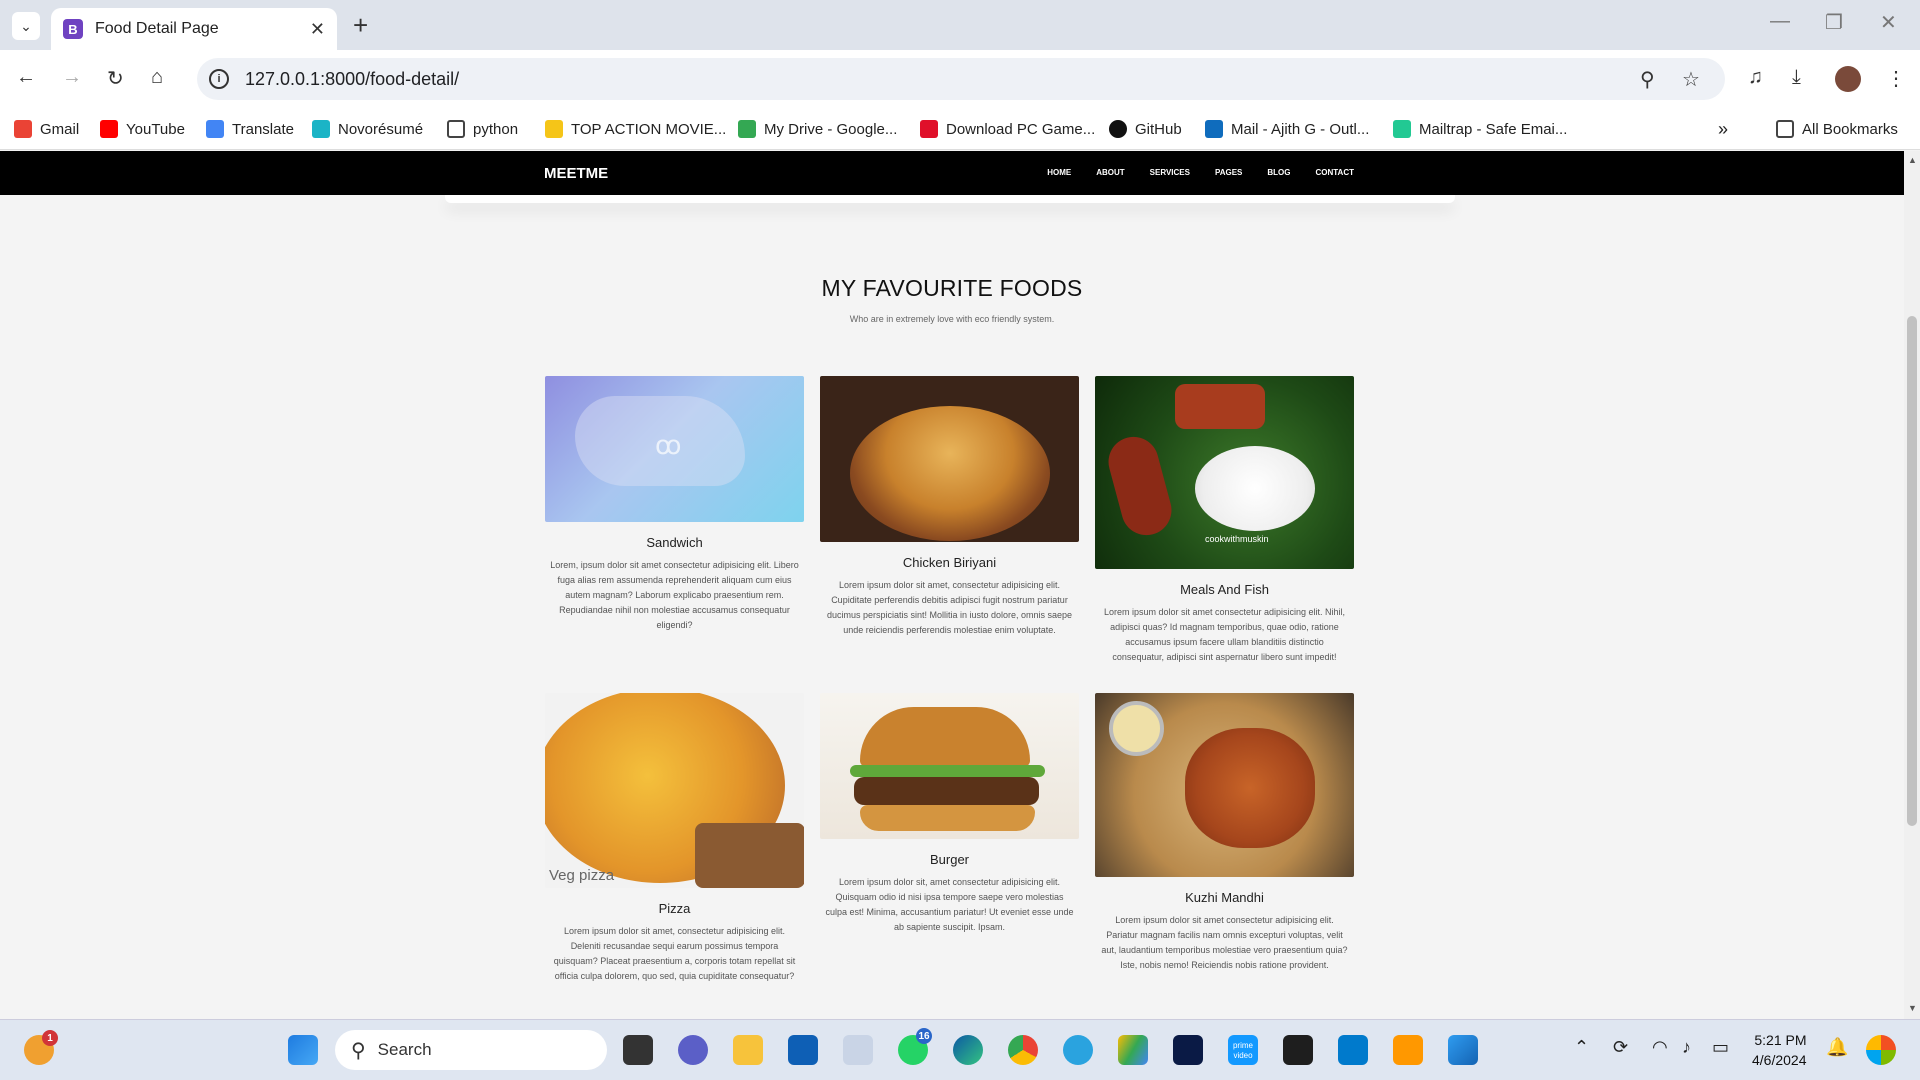 The height and width of the screenshot is (1080, 1920). What do you see at coordinates (1848, 79) in the screenshot?
I see `profile-avatar` at bounding box center [1848, 79].